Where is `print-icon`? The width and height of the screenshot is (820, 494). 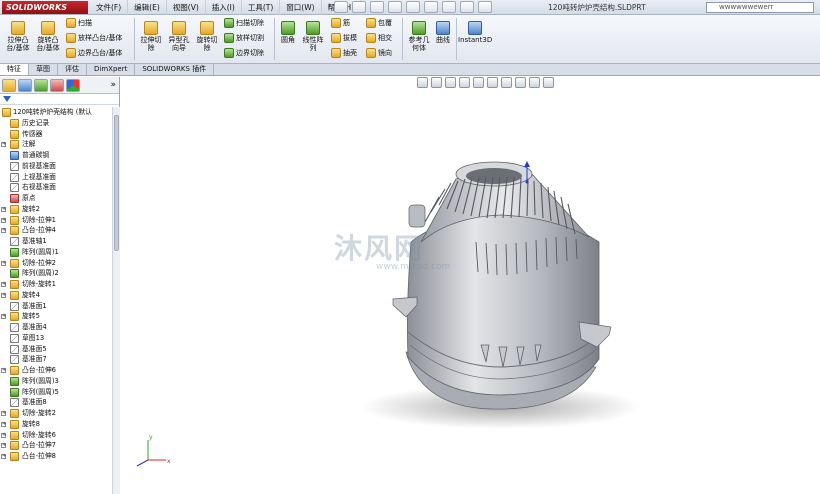 print-icon is located at coordinates (395, 7).